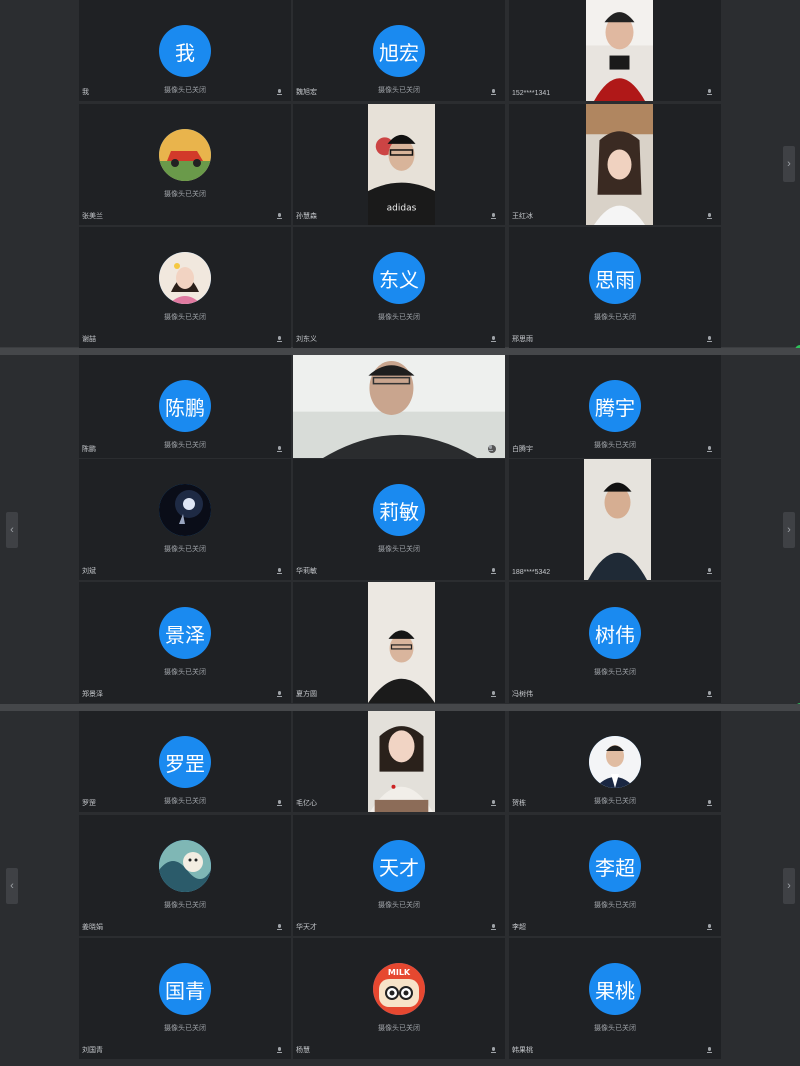 The width and height of the screenshot is (800, 1066). I want to click on participant-tile: 夏方圆, so click(399, 642).